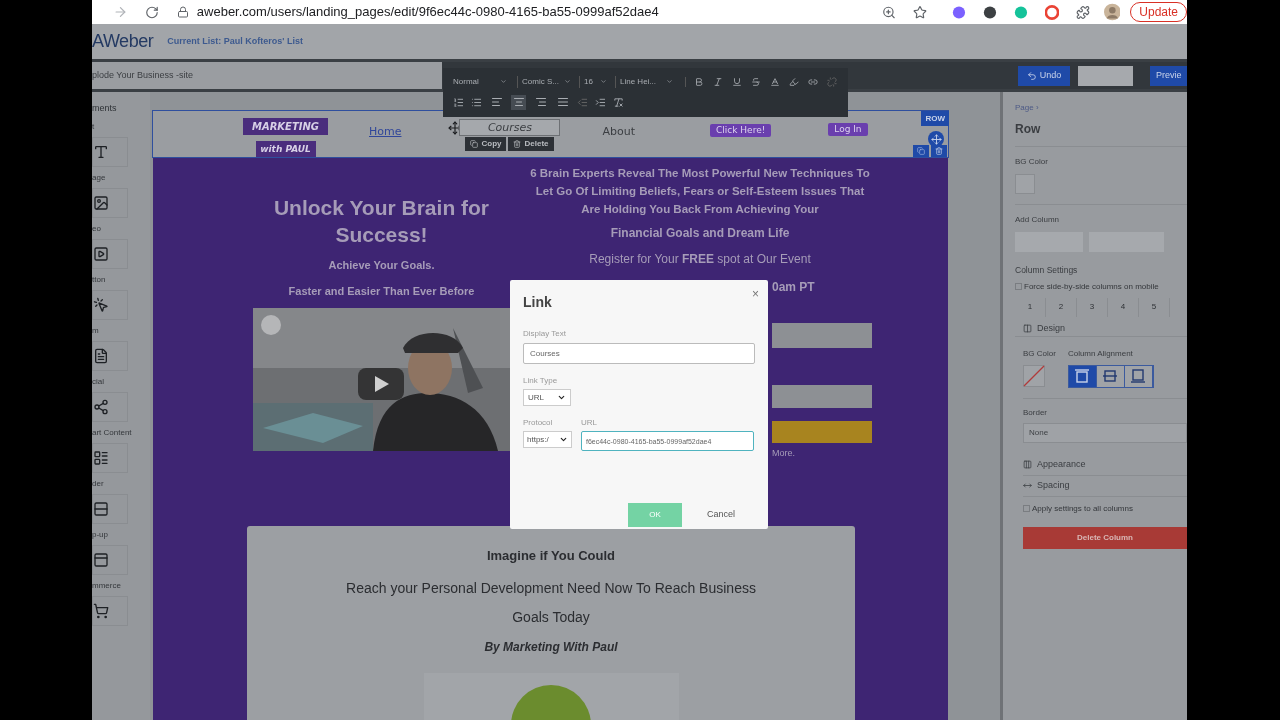 Image resolution: width=1280 pixels, height=720 pixels. Describe the element at coordinates (603, 81) in the screenshot. I see `caret-icon` at that location.